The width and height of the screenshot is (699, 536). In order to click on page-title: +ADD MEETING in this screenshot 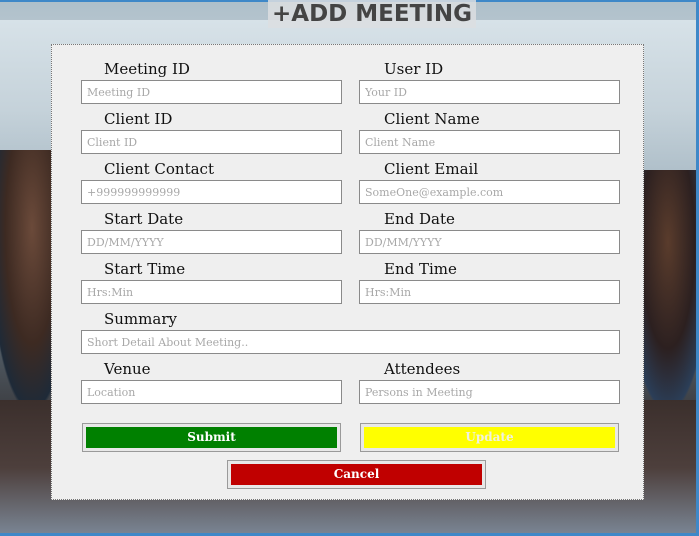, I will do `click(372, 14)`.